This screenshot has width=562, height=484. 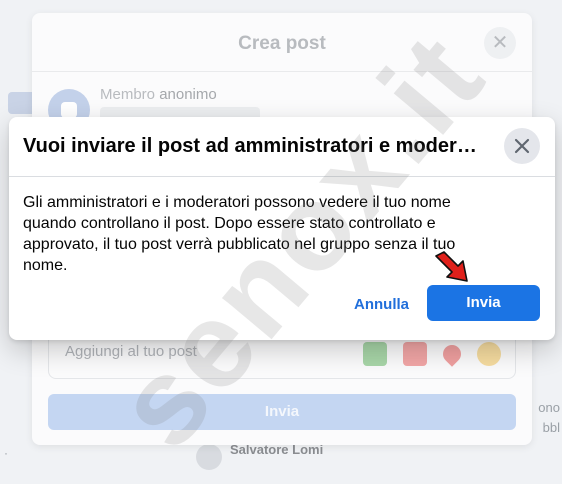 What do you see at coordinates (451, 266) in the screenshot?
I see `arrow-pointer-icon` at bounding box center [451, 266].